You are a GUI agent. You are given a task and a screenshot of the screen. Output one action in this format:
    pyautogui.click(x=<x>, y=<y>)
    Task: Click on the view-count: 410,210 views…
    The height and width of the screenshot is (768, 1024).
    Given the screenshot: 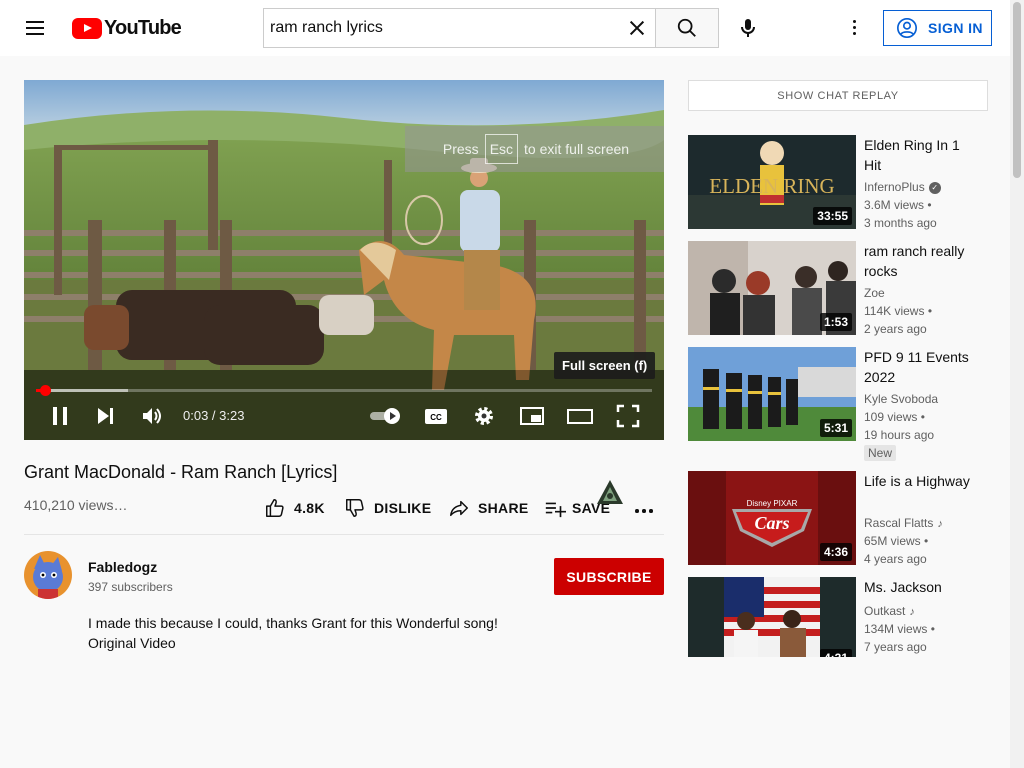 What is the action you would take?
    pyautogui.click(x=76, y=505)
    